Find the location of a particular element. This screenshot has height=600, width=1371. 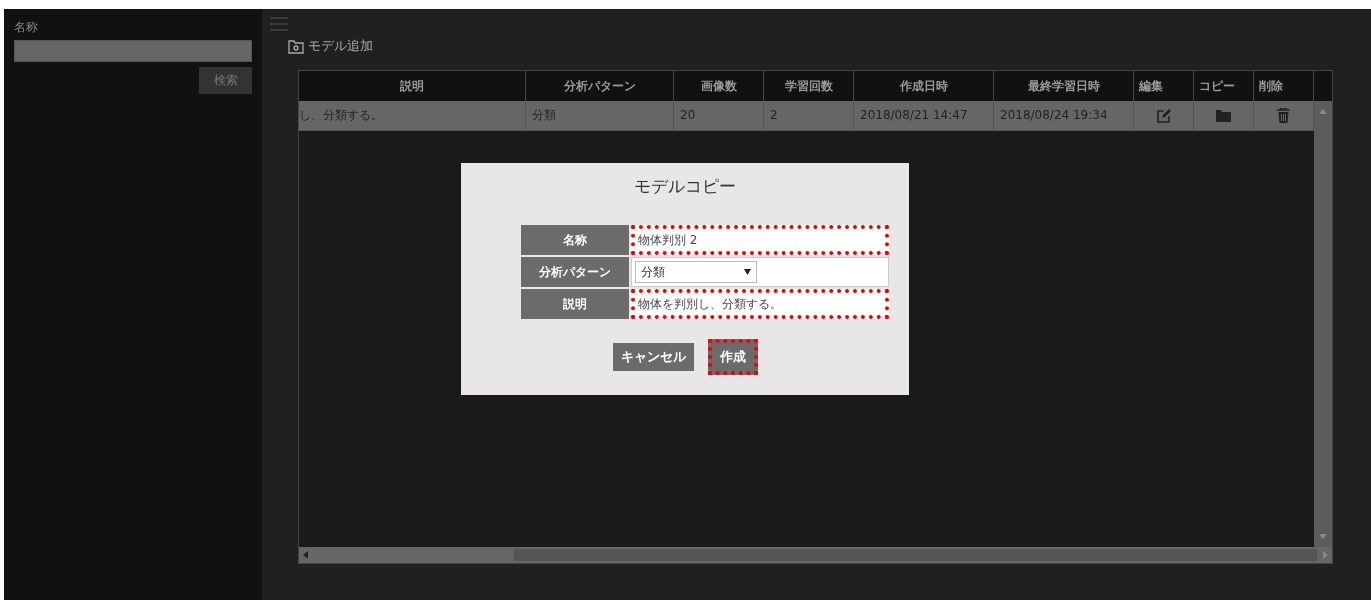

trash-icon is located at coordinates (1283, 115).